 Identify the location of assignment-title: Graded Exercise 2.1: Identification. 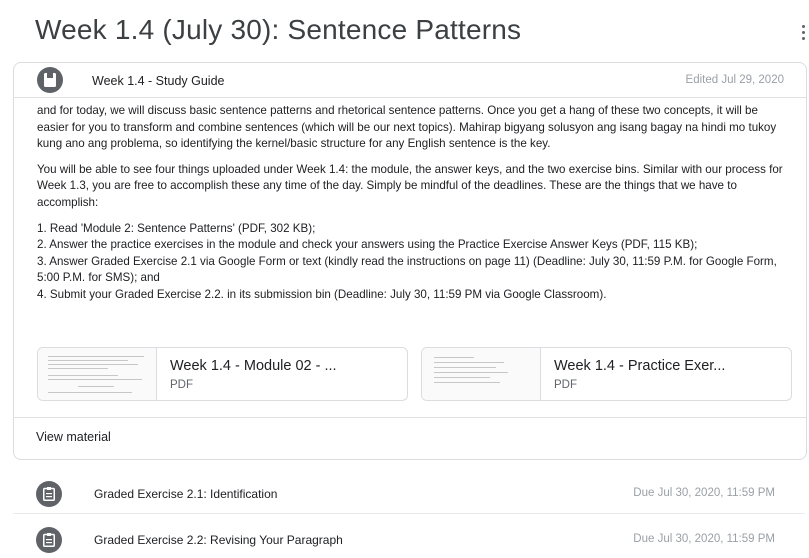
(186, 494).